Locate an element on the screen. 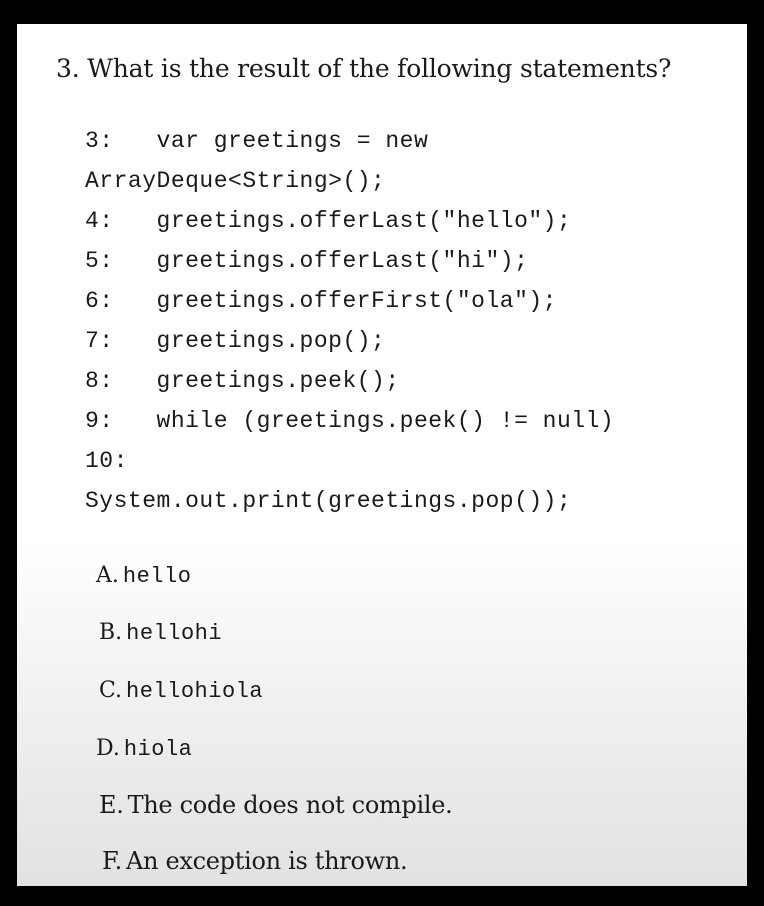  code-line-5: 5: greetings.offerLast("hi"); is located at coordinates (307, 261).